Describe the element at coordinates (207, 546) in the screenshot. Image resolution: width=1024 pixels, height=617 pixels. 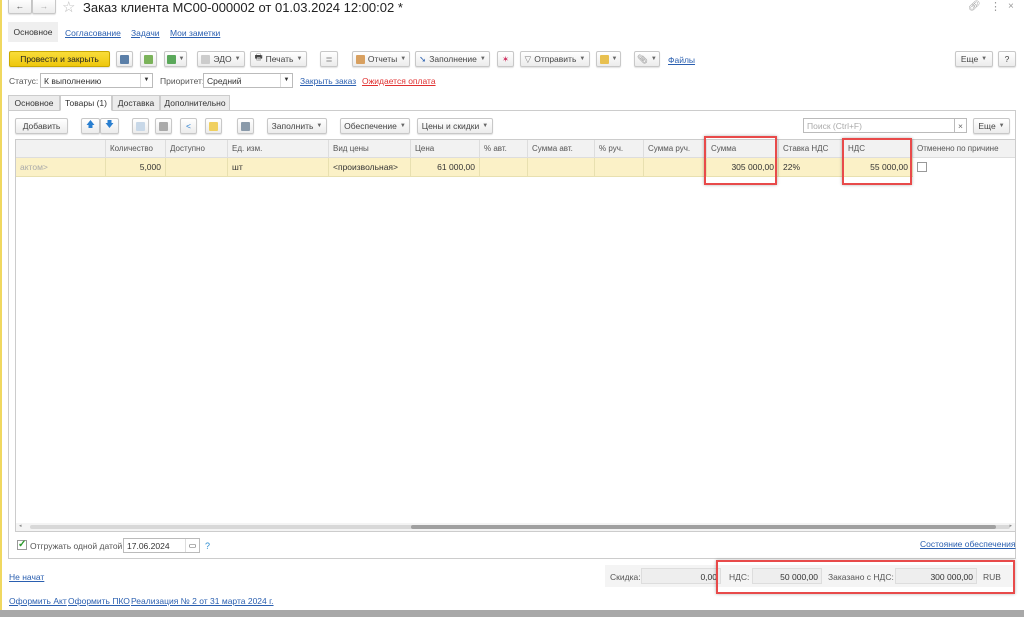
I see `ship-help-icon: ?` at that location.